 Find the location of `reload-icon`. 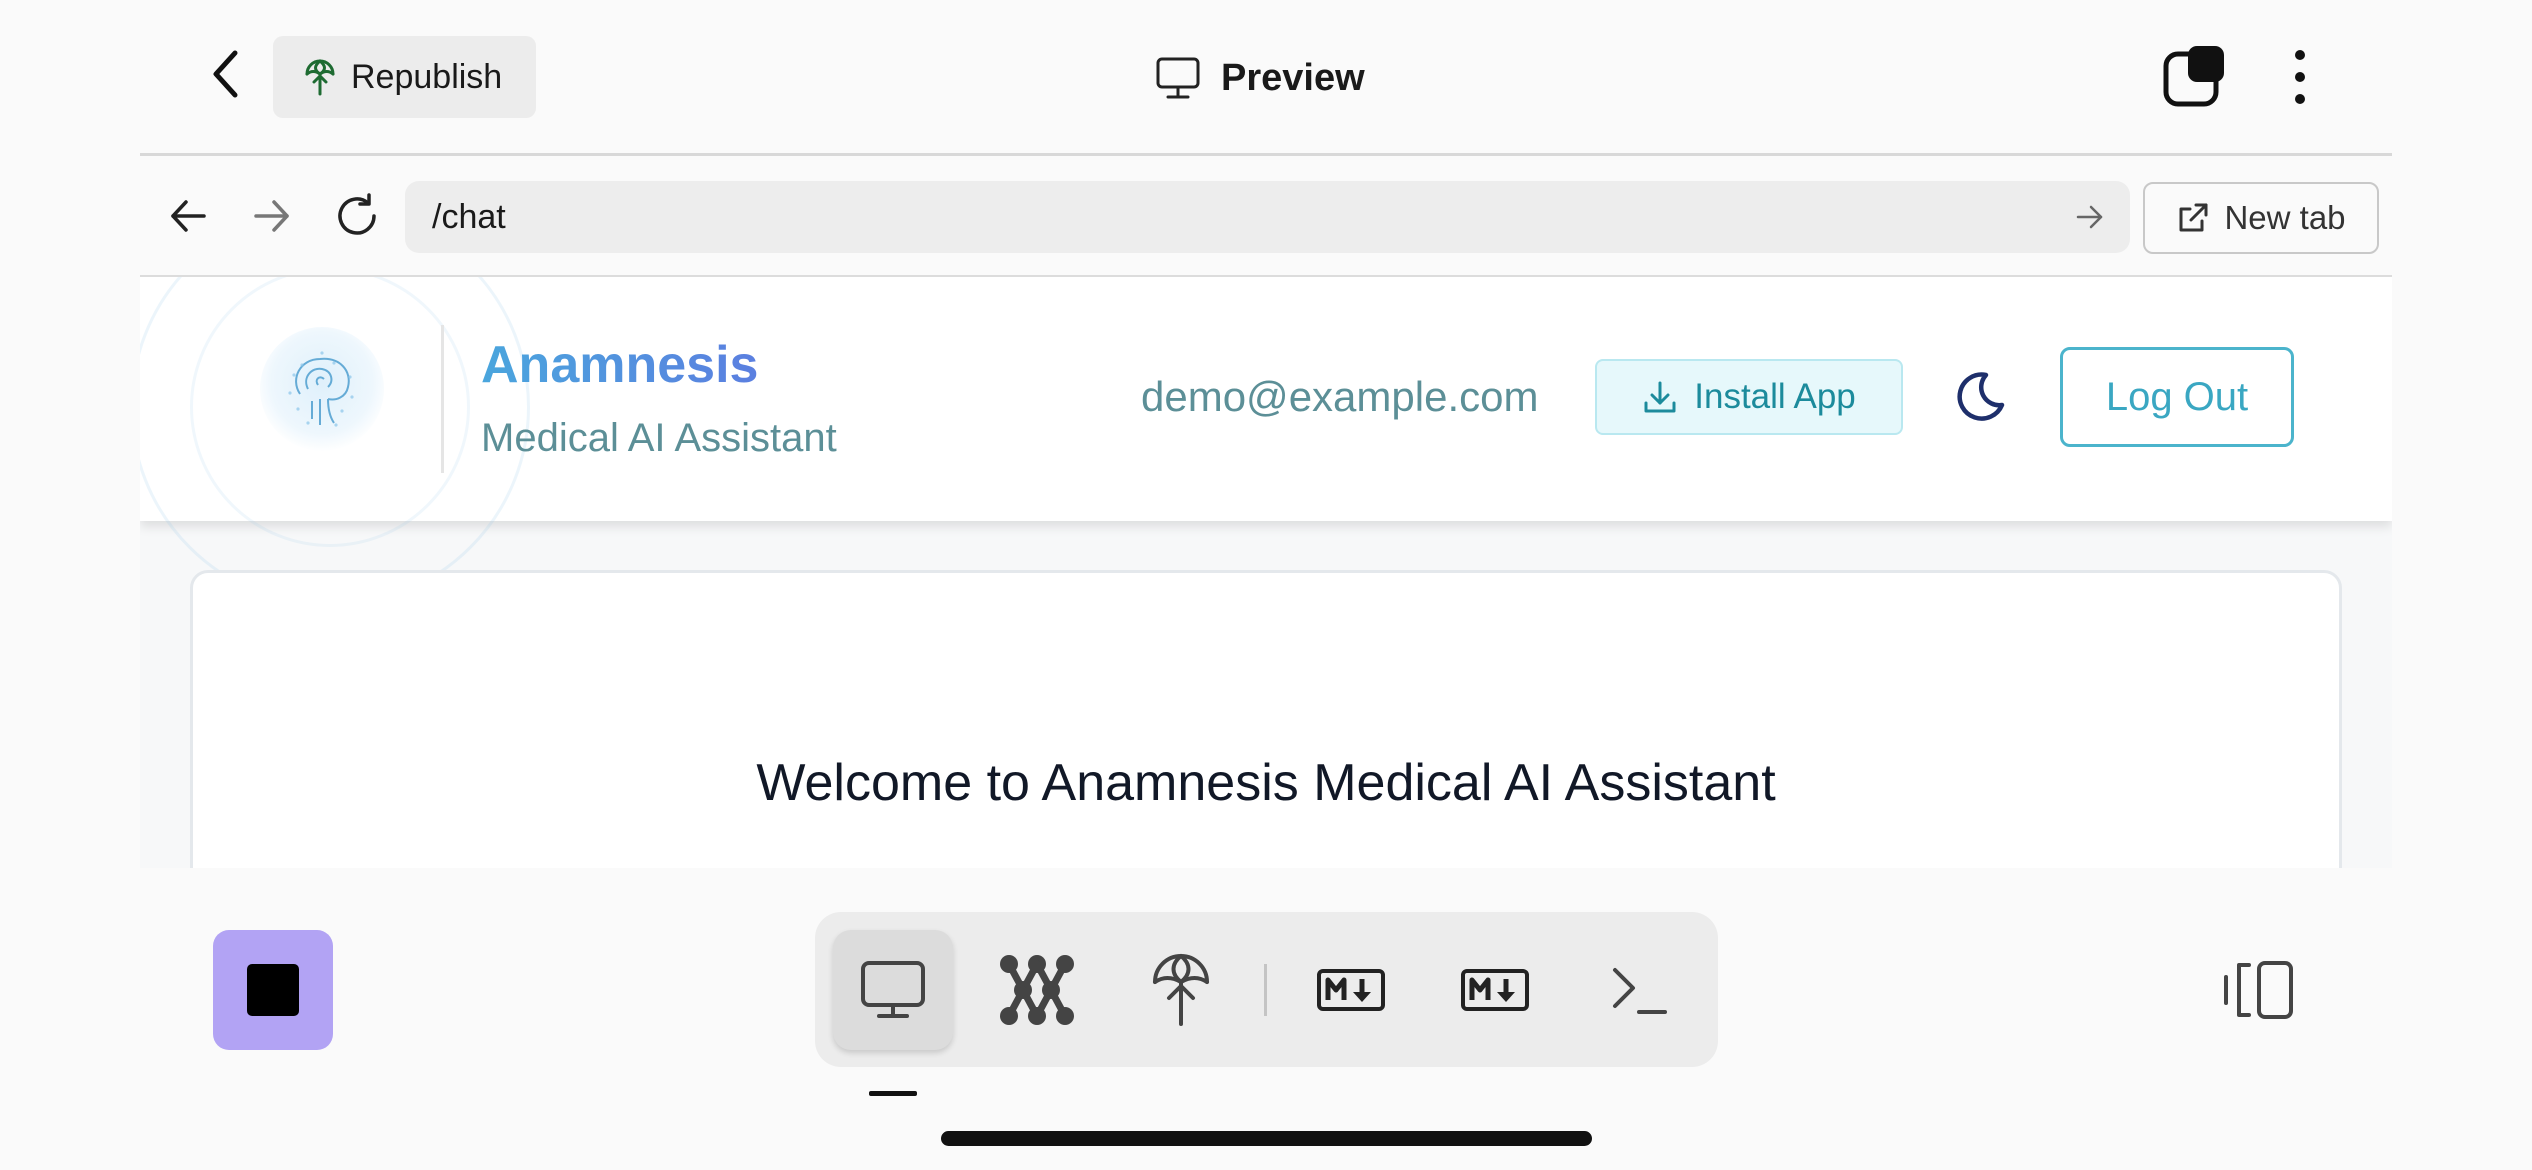

reload-icon is located at coordinates (357, 214).